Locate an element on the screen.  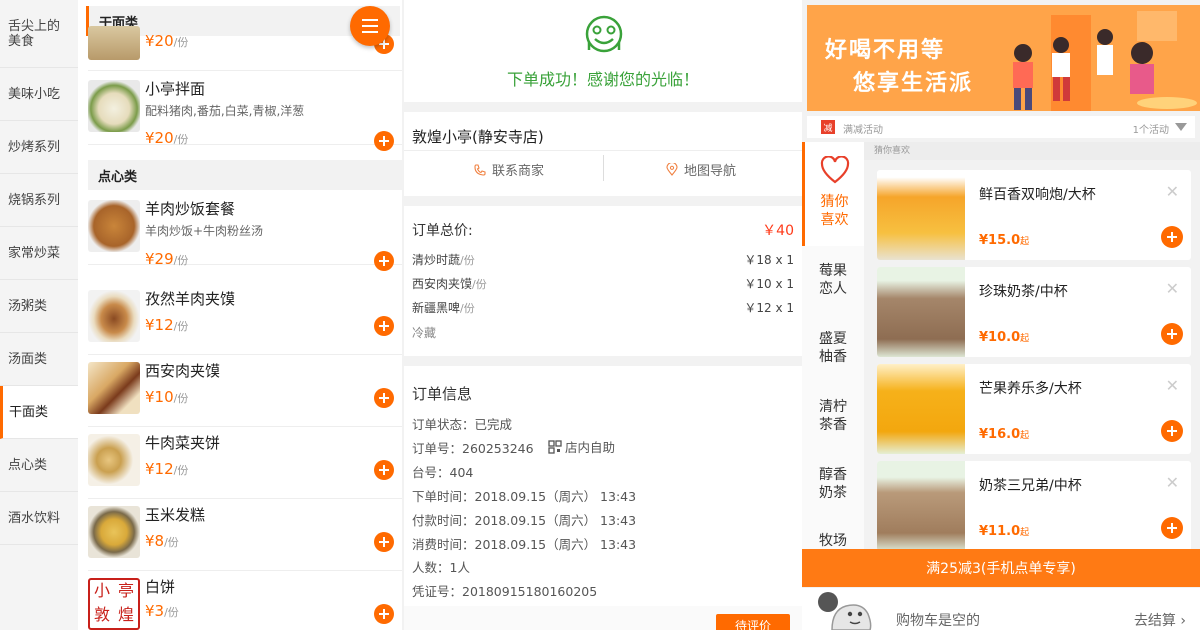
dish-name: 孜然羊肉夹馍 is located at coordinates (190, 299).